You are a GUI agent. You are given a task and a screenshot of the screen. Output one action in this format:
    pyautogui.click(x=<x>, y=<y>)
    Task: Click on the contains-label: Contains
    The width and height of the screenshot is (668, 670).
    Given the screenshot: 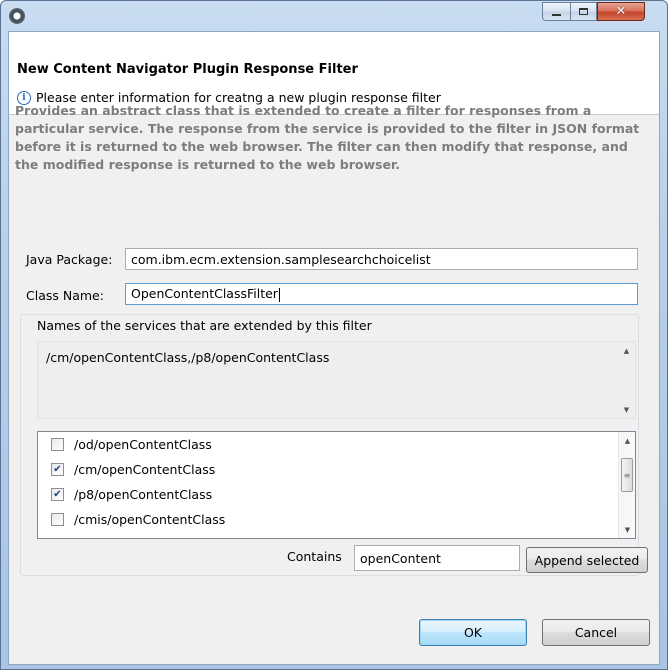 What is the action you would take?
    pyautogui.click(x=314, y=556)
    